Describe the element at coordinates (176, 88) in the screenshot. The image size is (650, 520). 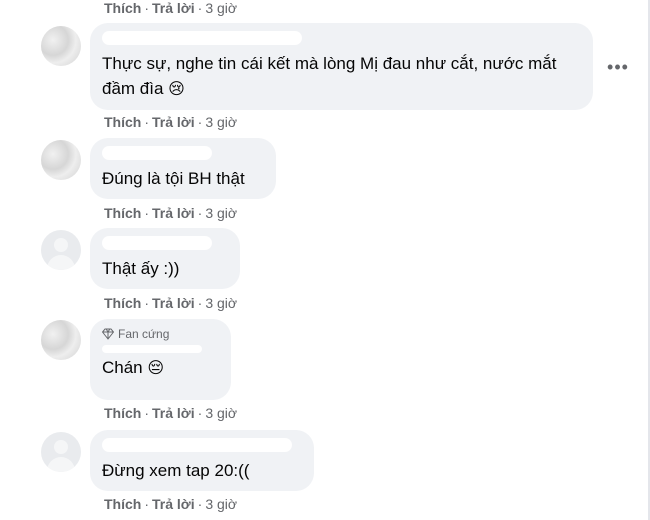
I see `crying-emoji-icon: 😢` at that location.